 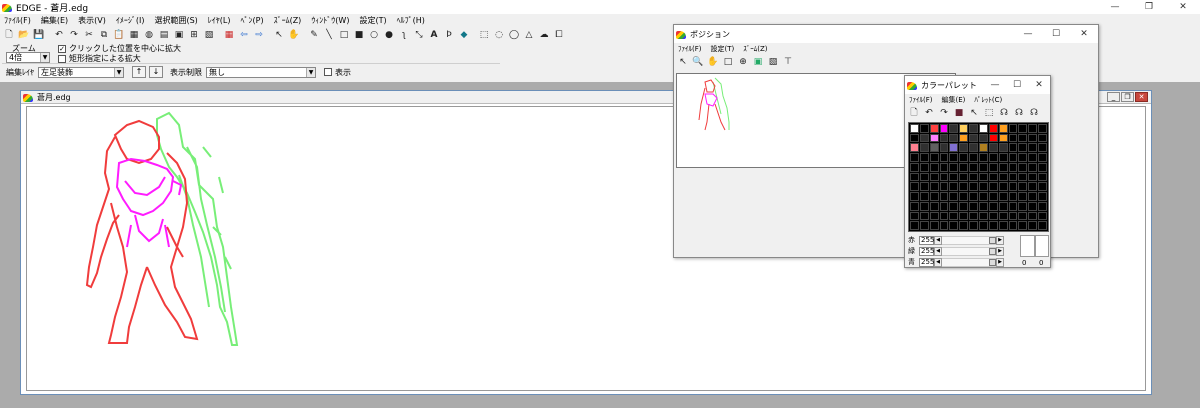 What do you see at coordinates (99, 58) in the screenshot?
I see `zoom-rect-option: 矩形指定による拡大` at bounding box center [99, 58].